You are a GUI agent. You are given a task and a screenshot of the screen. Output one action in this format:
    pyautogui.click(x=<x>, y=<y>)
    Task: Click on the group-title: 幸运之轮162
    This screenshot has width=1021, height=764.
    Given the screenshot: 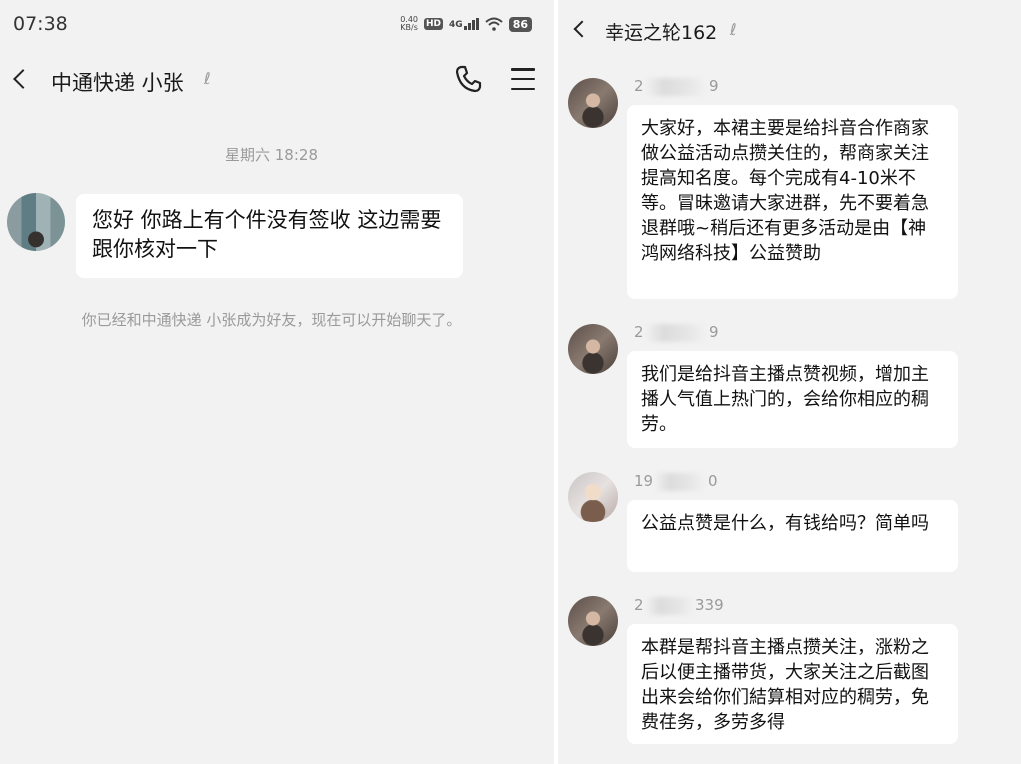 What is the action you would take?
    pyautogui.click(x=661, y=33)
    